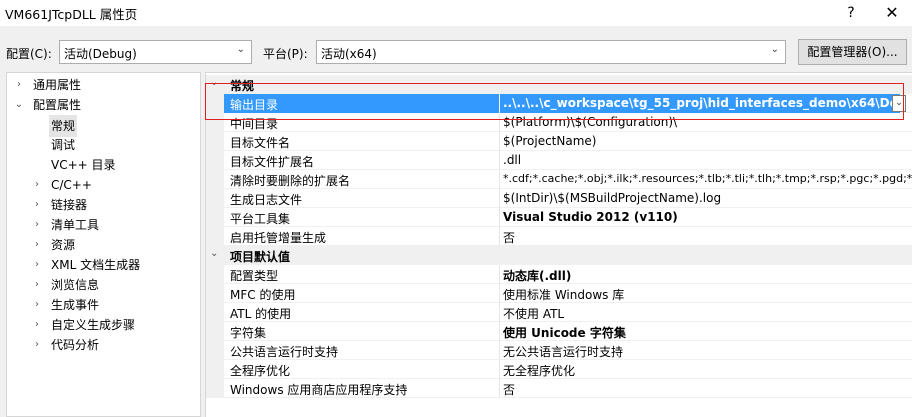  I want to click on window-title: VM661JTcpDLL 属性页, so click(71, 14).